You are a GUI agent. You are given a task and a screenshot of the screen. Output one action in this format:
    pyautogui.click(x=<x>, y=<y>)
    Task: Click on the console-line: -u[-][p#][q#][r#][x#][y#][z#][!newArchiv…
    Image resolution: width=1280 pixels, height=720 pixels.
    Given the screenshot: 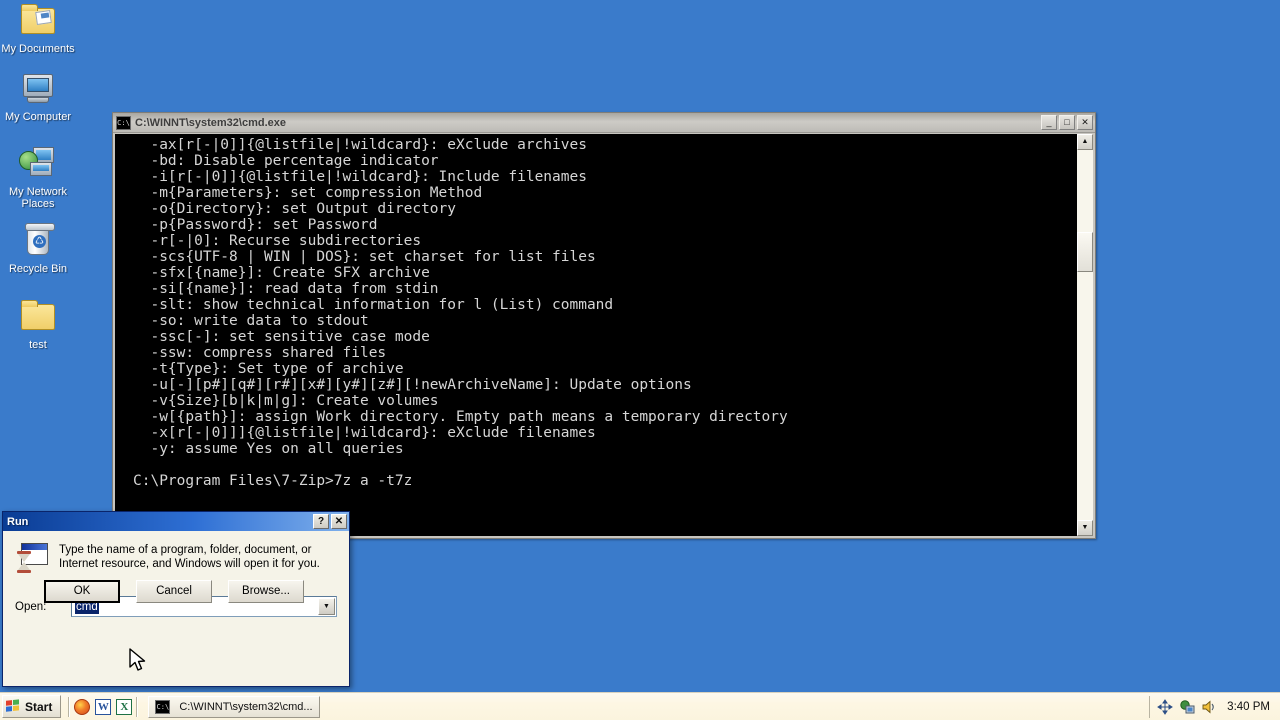 What is the action you would take?
    pyautogui.click(x=412, y=385)
    